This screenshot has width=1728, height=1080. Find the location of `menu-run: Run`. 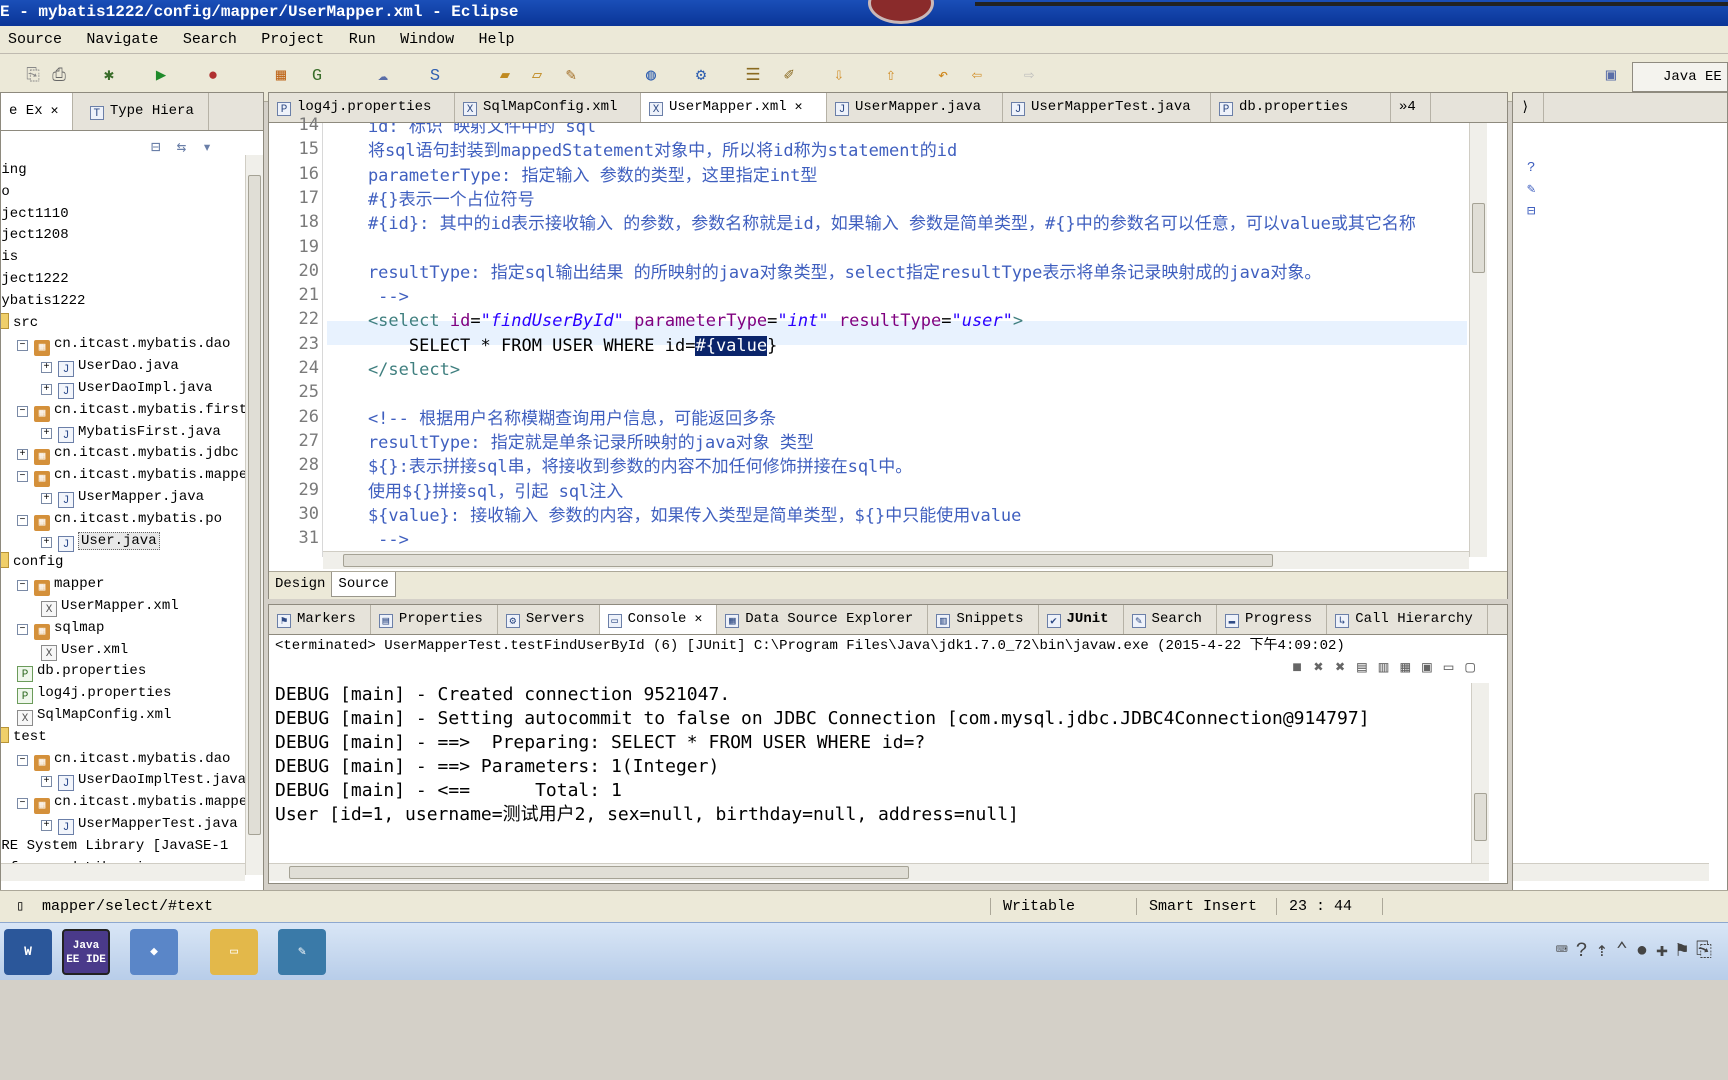

menu-run: Run is located at coordinates (362, 37).